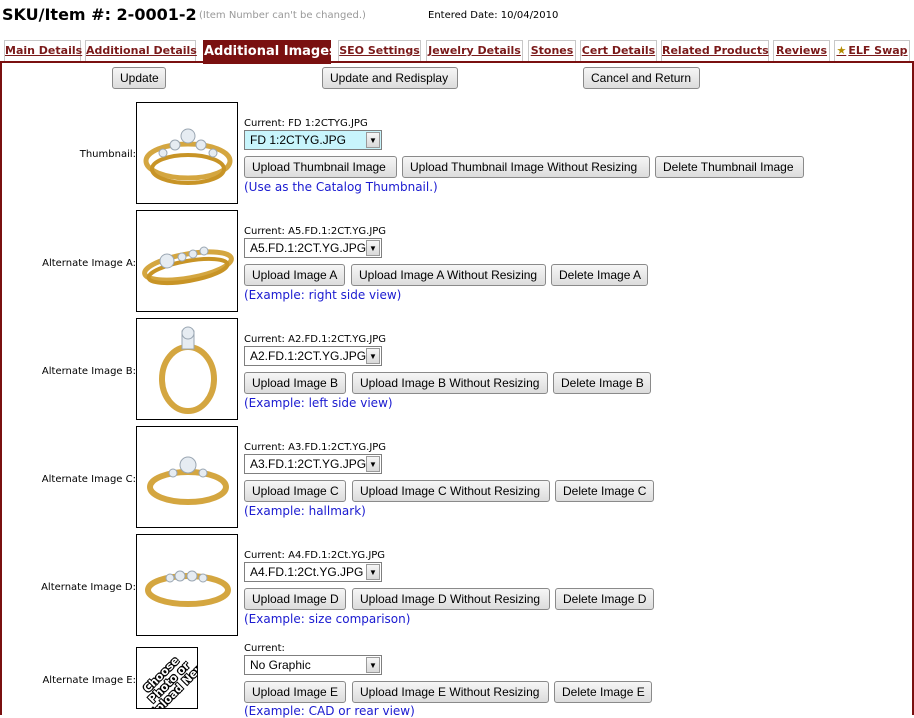  I want to click on tab-elf-swap-label: ELF Swap, so click(878, 50).